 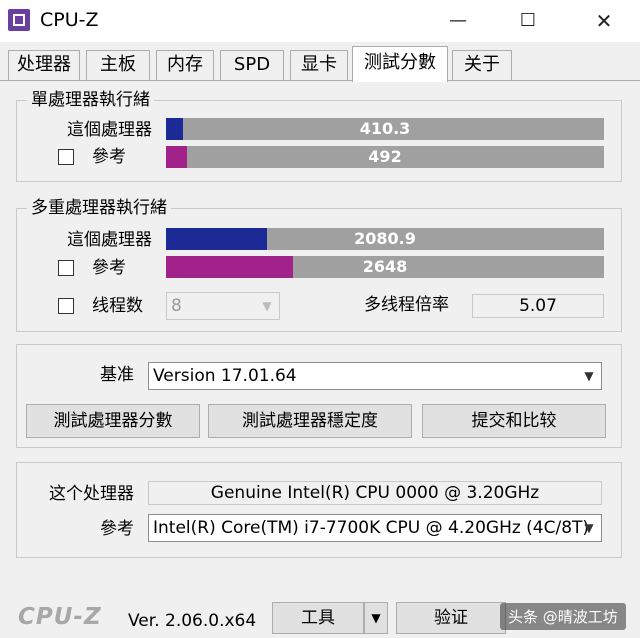 I want to click on tab-spd: SPD, so click(x=252, y=65).